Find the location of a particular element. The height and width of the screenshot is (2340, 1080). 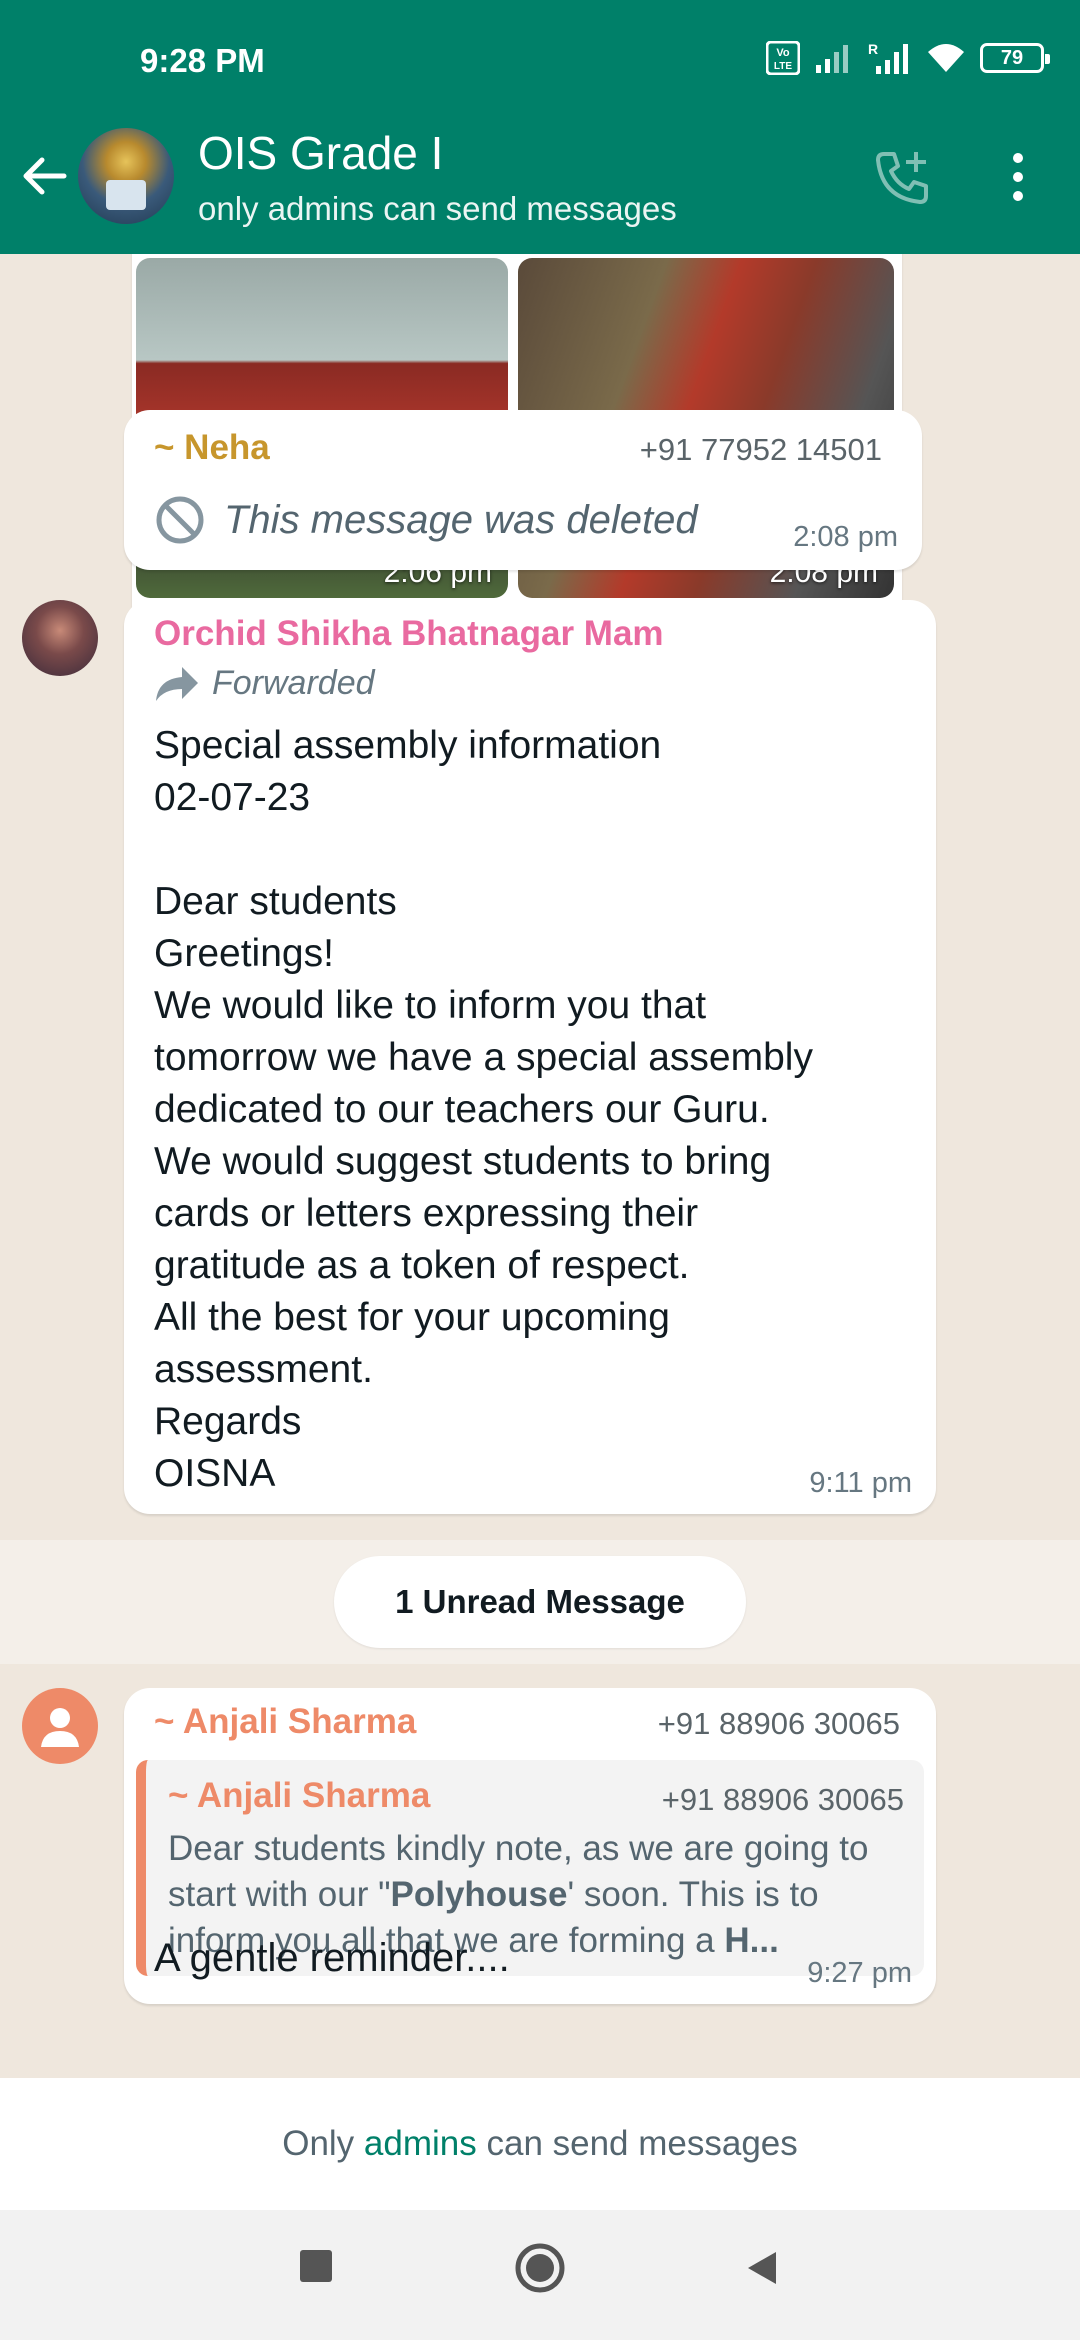

forwarded-label: Forwarded is located at coordinates (264, 683).